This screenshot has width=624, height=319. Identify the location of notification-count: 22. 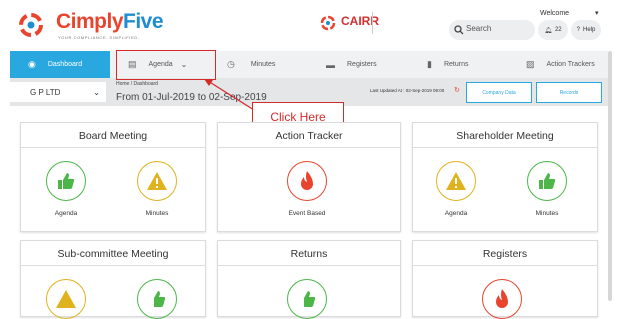
(558, 30).